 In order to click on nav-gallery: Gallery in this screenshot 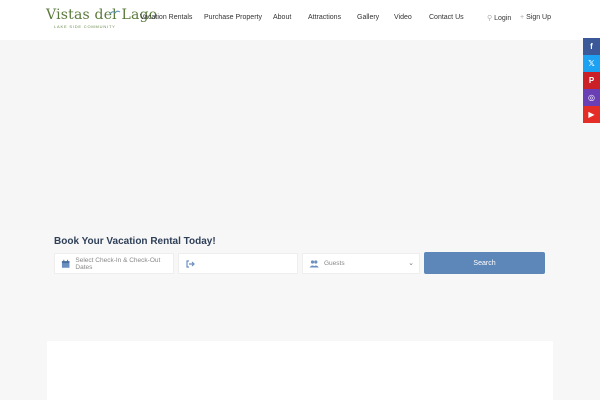, I will do `click(368, 17)`.